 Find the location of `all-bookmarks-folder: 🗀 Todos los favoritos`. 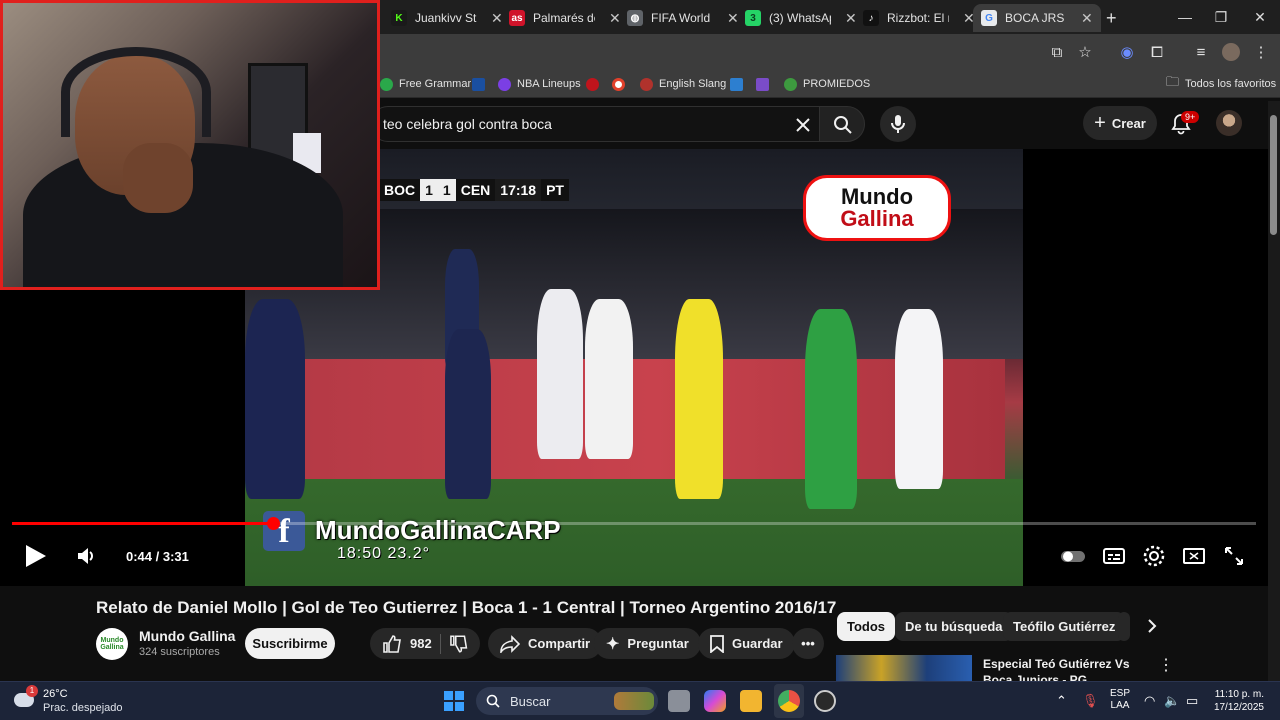

all-bookmarks-folder: 🗀 Todos los favoritos is located at coordinates (1221, 83).